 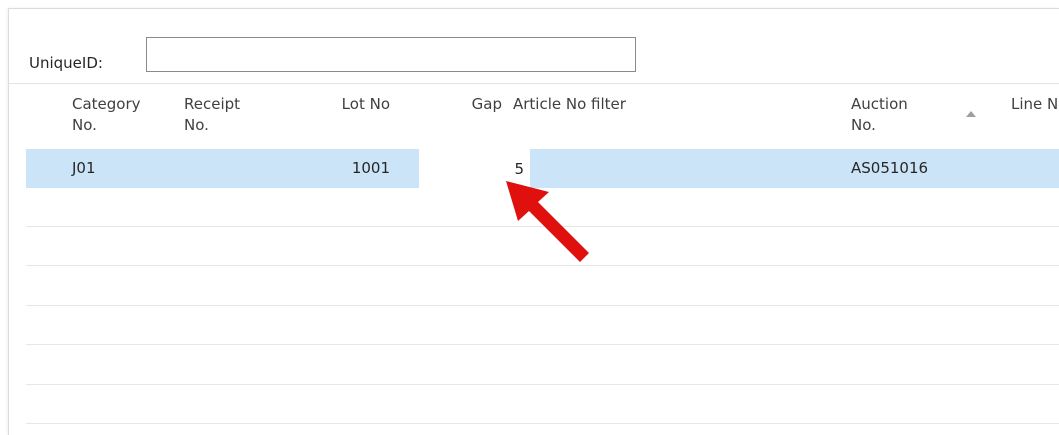 What do you see at coordinates (66, 63) in the screenshot?
I see `uniqueid-label: UniqueID:` at bounding box center [66, 63].